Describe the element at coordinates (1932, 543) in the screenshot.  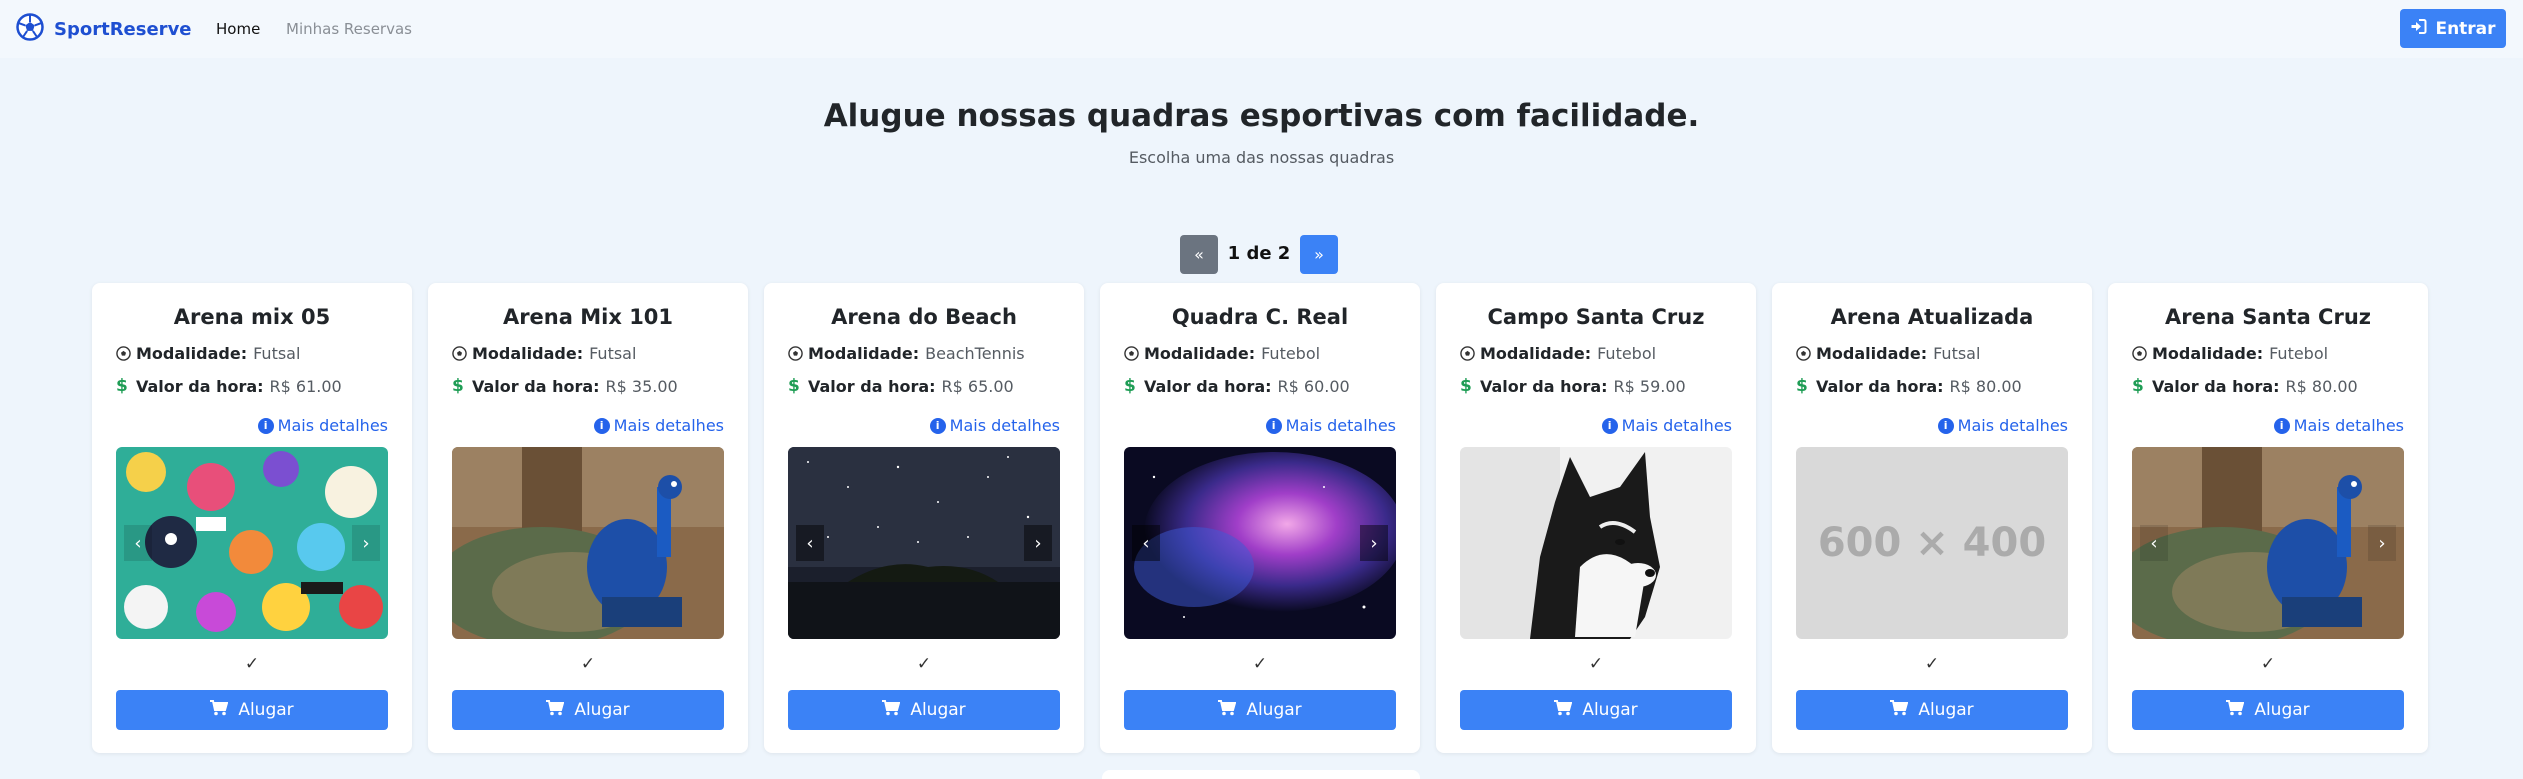
I see `court-image-carousel: 600 × 400` at that location.